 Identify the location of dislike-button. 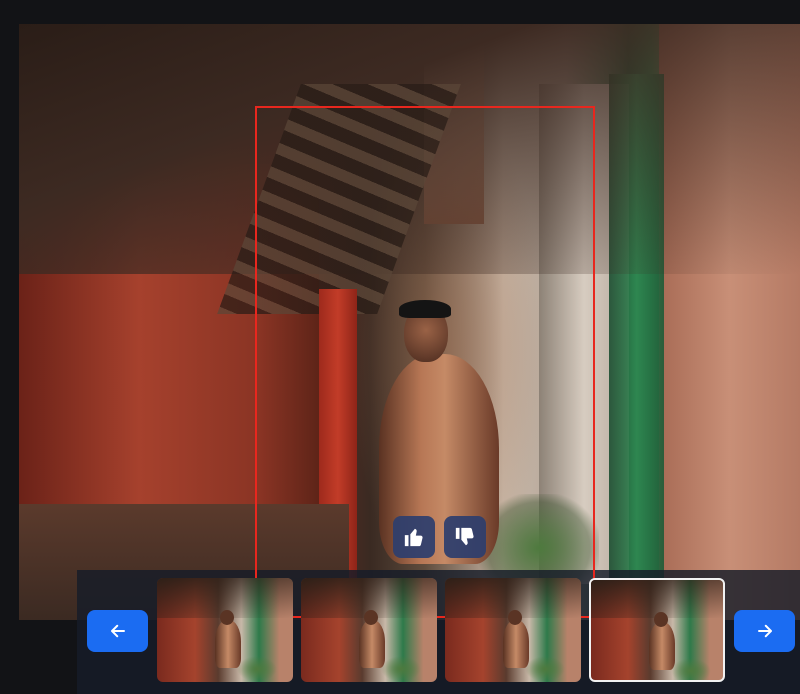
(465, 537).